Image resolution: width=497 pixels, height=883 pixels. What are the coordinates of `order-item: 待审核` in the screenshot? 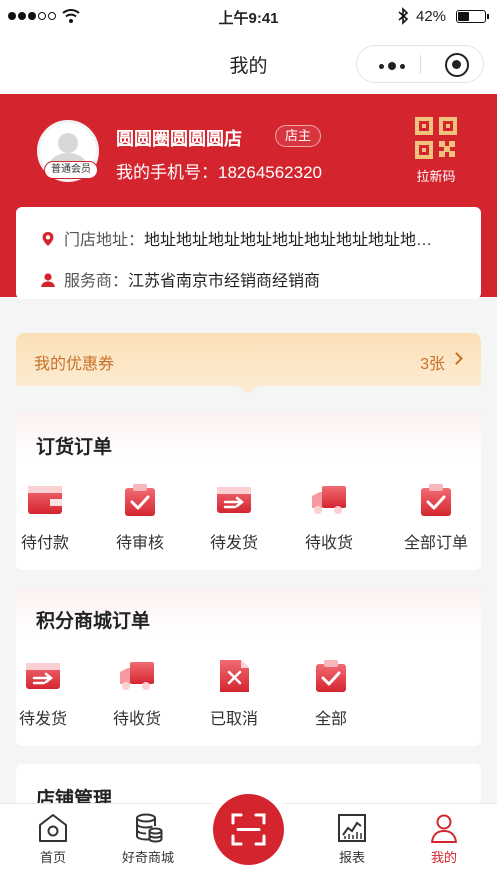 It's located at (140, 517).